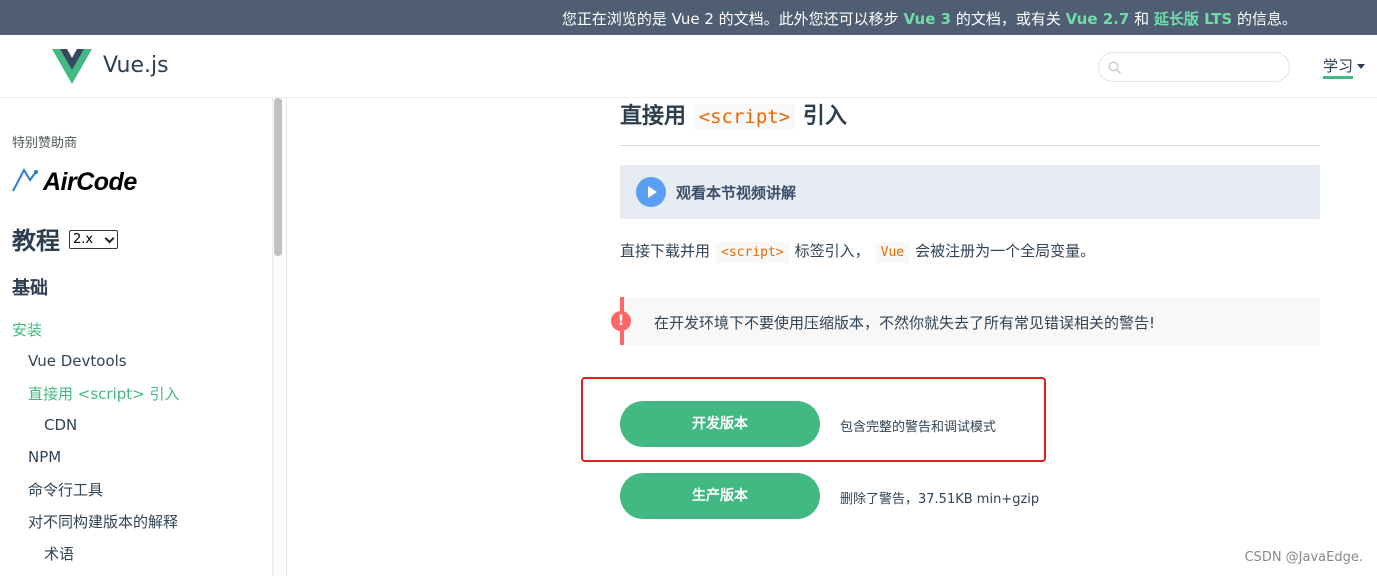  I want to click on heading-prefix: 直接用, so click(657, 116).